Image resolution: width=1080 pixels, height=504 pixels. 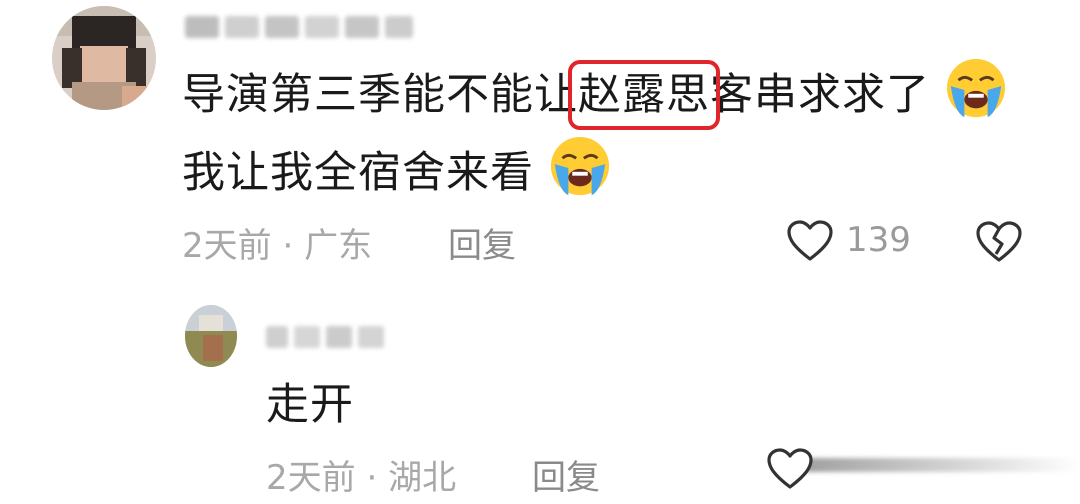 I want to click on like-count: 139, so click(x=878, y=240).